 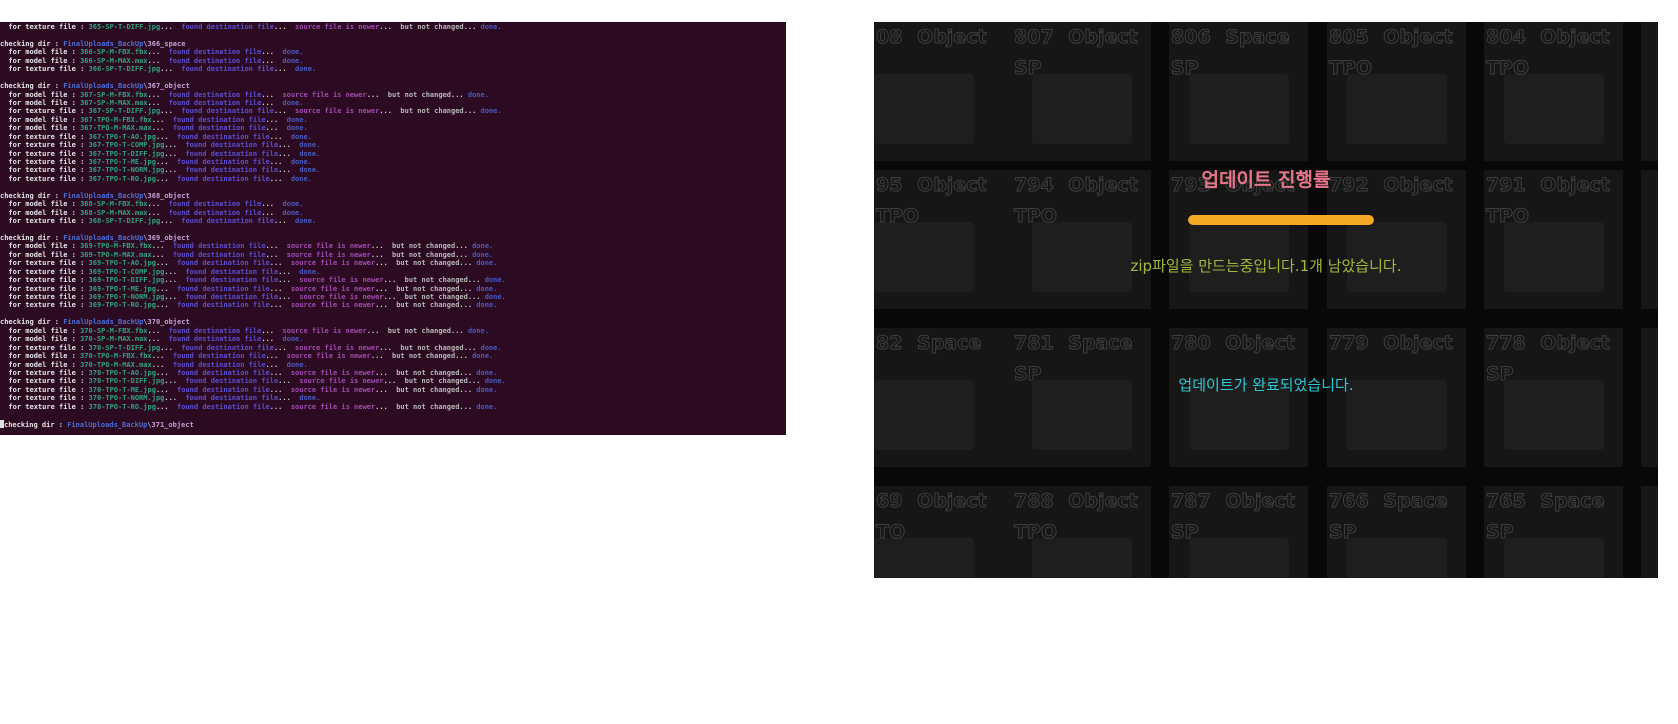 What do you see at coordinates (124, 27) in the screenshot?
I see `file-name: 365-SP-T-DIFF.jpg` at bounding box center [124, 27].